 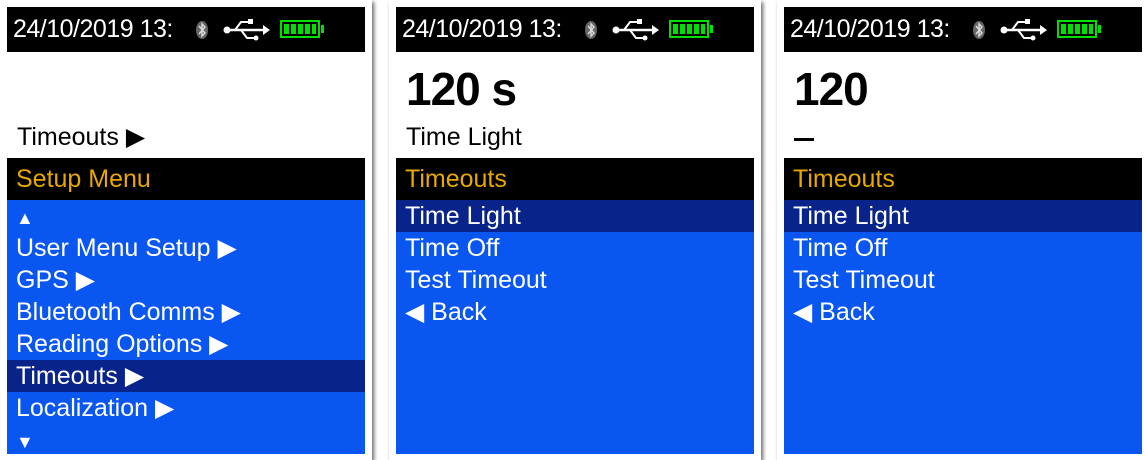 I want to click on edit-cursor, so click(x=804, y=139).